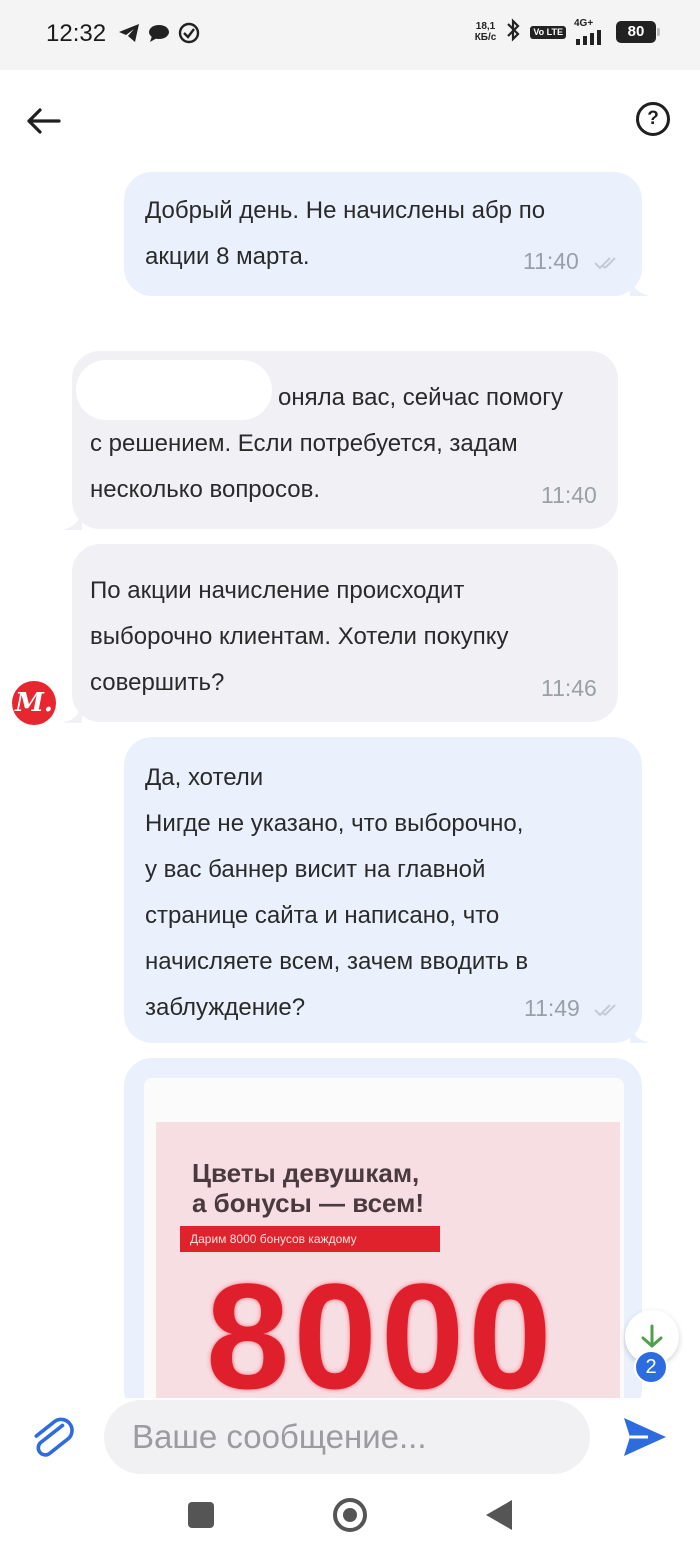  Describe the element at coordinates (227, 256) in the screenshot. I see `message-line: акции 8 марта.` at that location.